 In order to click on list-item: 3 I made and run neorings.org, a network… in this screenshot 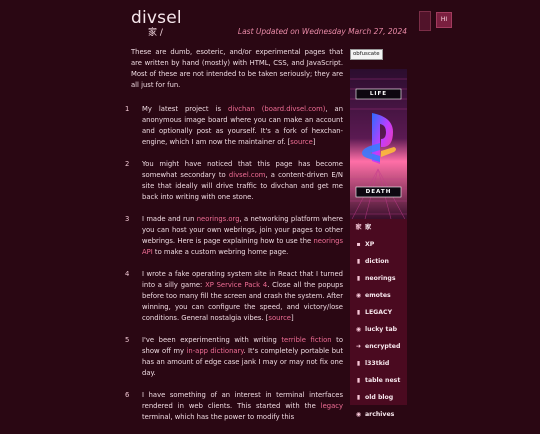, I will do `click(234, 236)`.